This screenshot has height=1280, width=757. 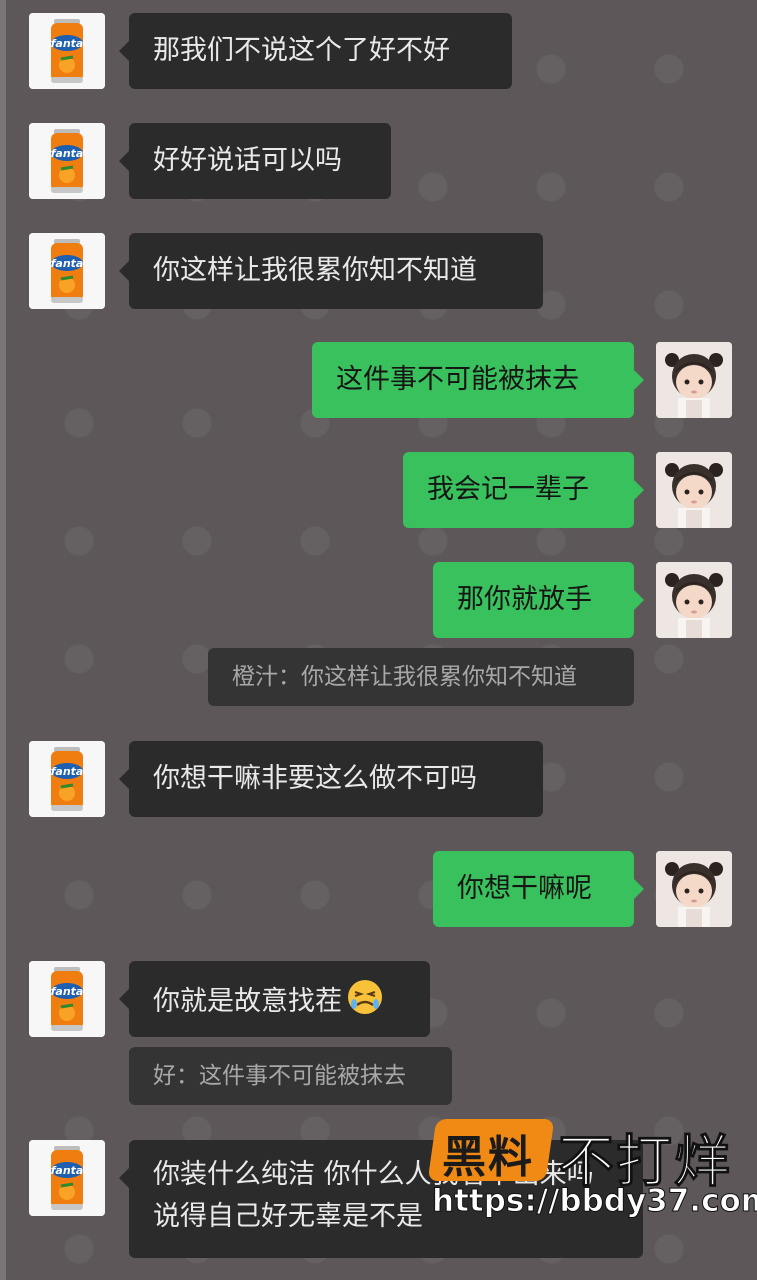 What do you see at coordinates (508, 489) in the screenshot?
I see `message-text: 我会记一辈子` at bounding box center [508, 489].